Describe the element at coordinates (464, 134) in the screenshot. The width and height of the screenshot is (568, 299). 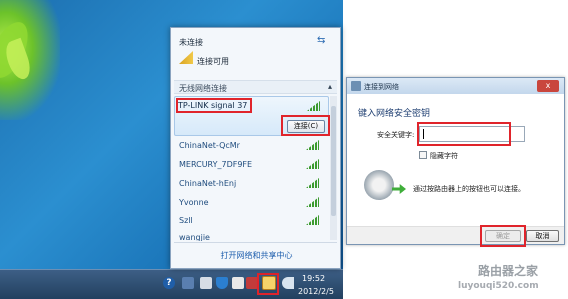
I see `security-key-highlight` at that location.